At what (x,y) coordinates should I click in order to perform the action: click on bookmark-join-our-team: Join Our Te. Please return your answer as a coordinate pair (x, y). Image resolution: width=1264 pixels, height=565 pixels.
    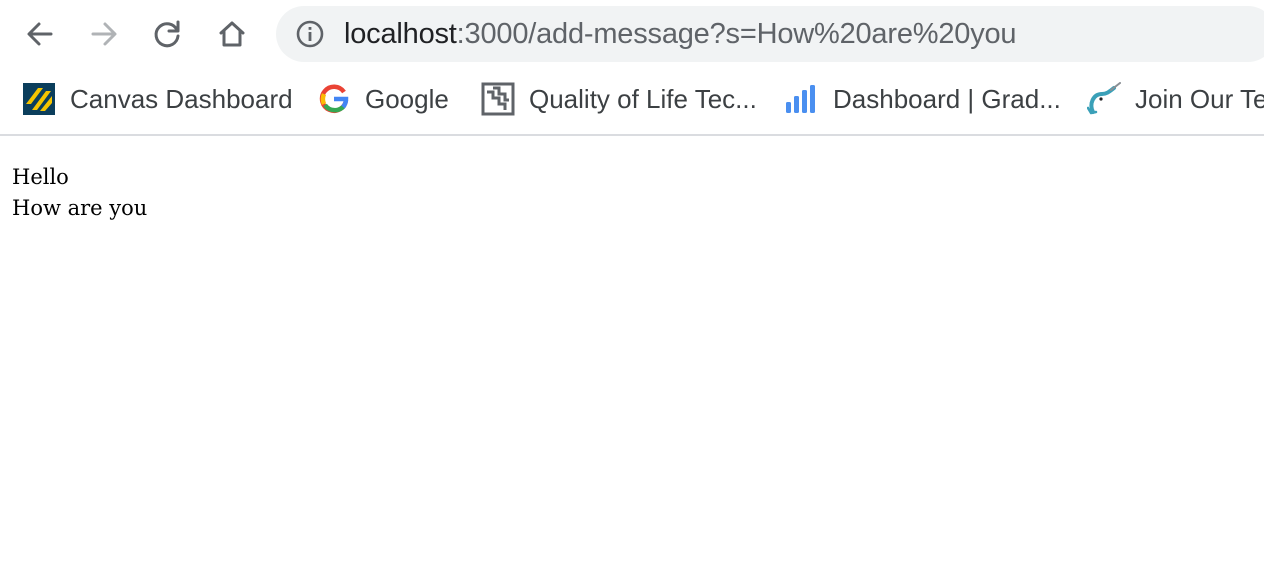
    Looking at the image, I should click on (1175, 99).